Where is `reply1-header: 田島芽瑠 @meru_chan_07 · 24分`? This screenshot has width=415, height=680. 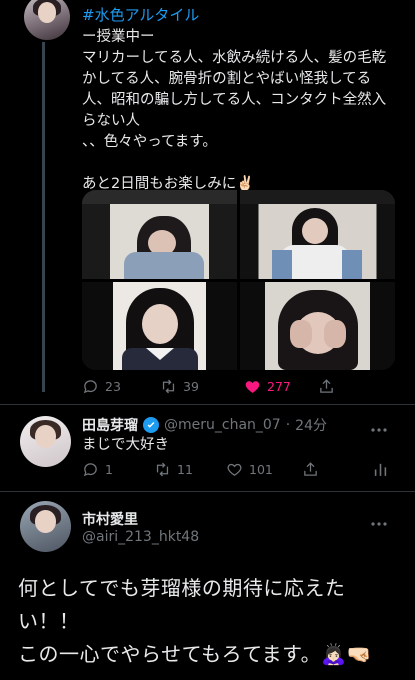
reply1-header: 田島芽瑠 @meru_chan_07 · 24分 is located at coordinates (204, 425).